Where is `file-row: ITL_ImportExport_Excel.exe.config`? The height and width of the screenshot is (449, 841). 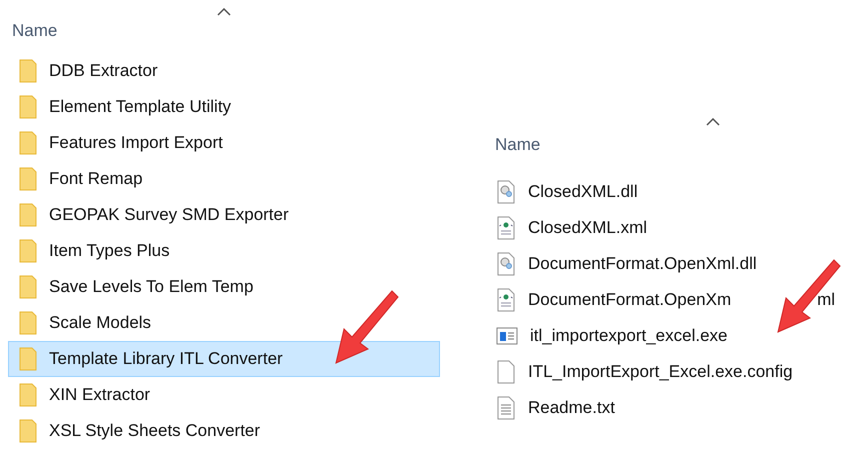 file-row: ITL_ImportExport_Excel.exe.config is located at coordinates (660, 372).